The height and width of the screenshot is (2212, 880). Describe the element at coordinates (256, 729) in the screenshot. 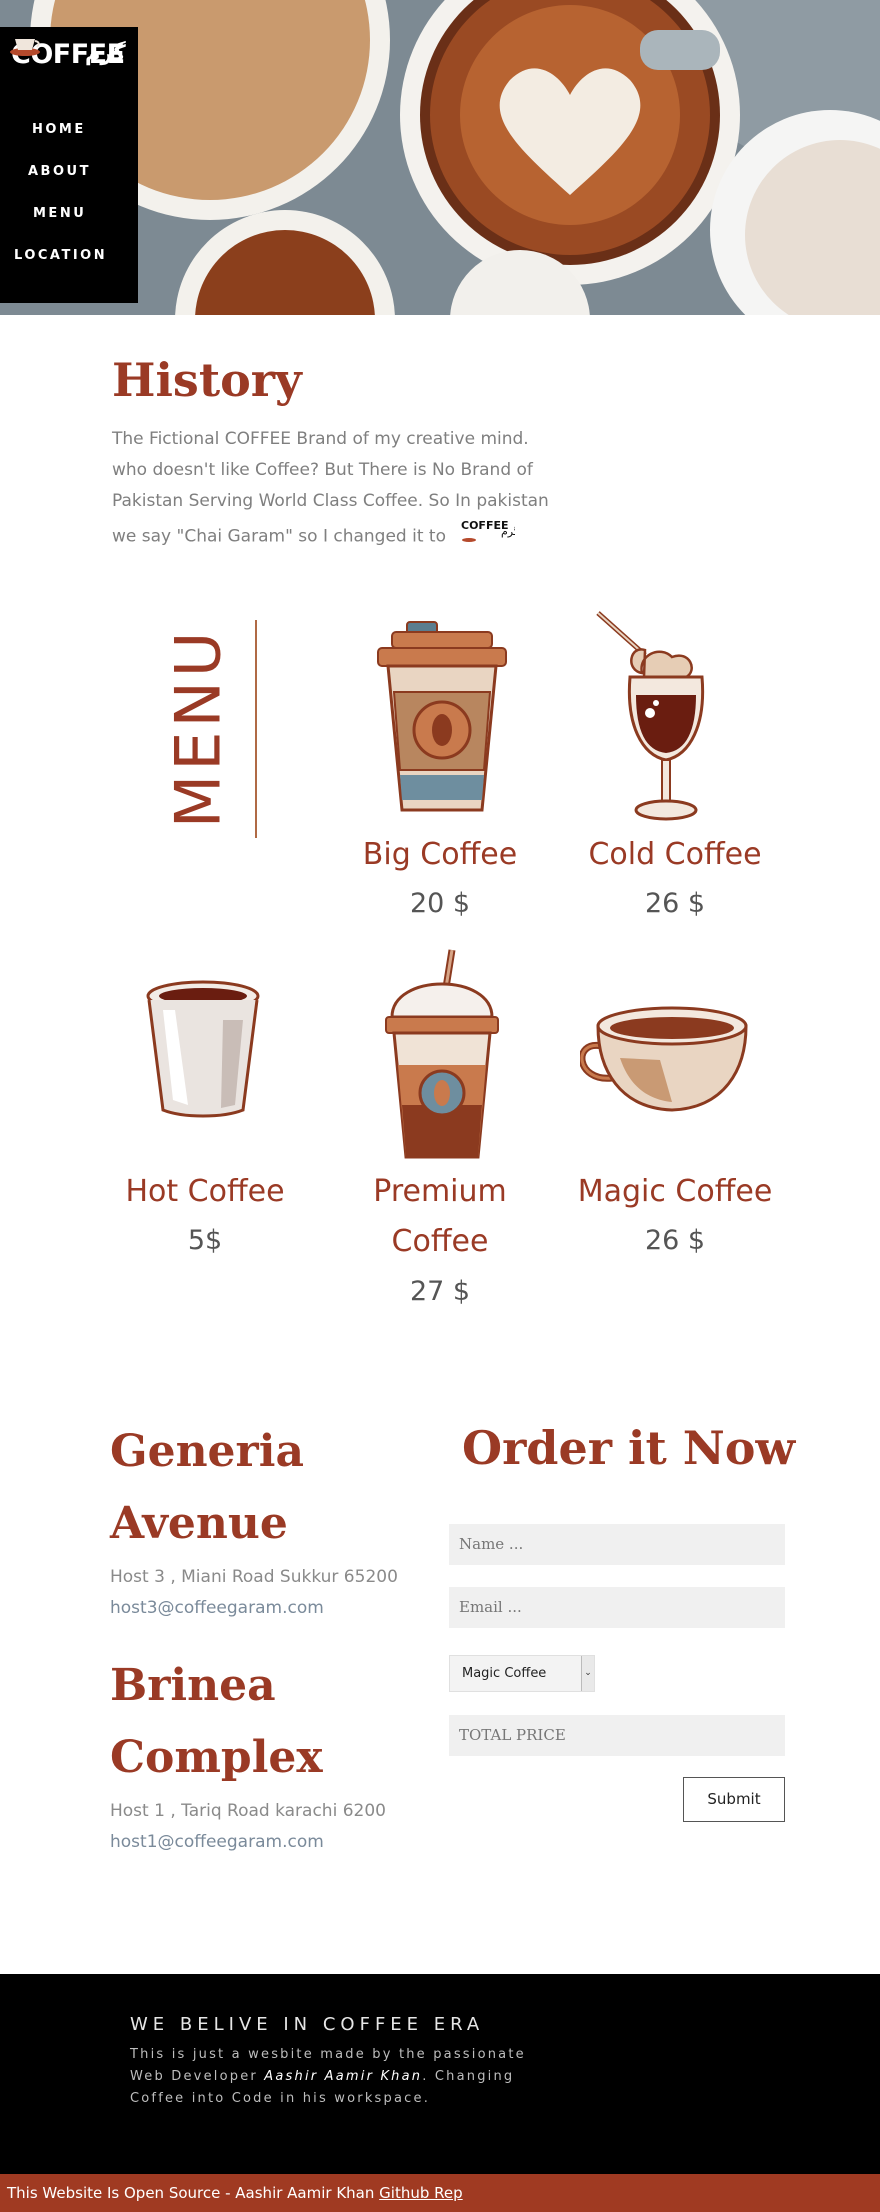

I see `menu-divider` at that location.